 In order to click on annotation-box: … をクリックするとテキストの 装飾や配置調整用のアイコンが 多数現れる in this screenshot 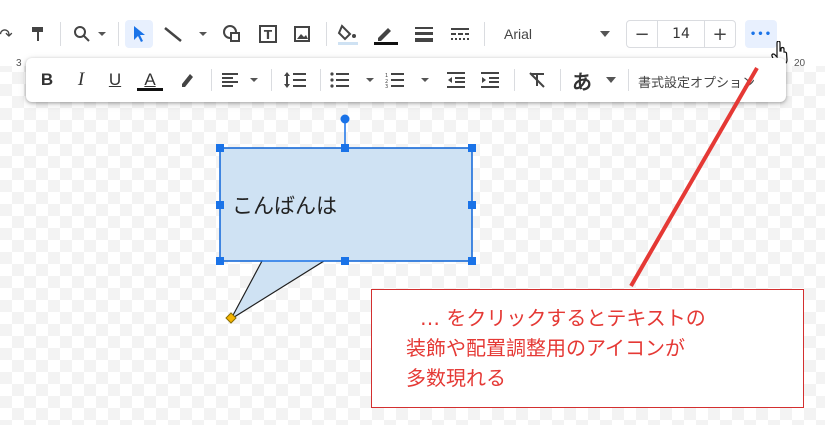, I will do `click(587, 348)`.